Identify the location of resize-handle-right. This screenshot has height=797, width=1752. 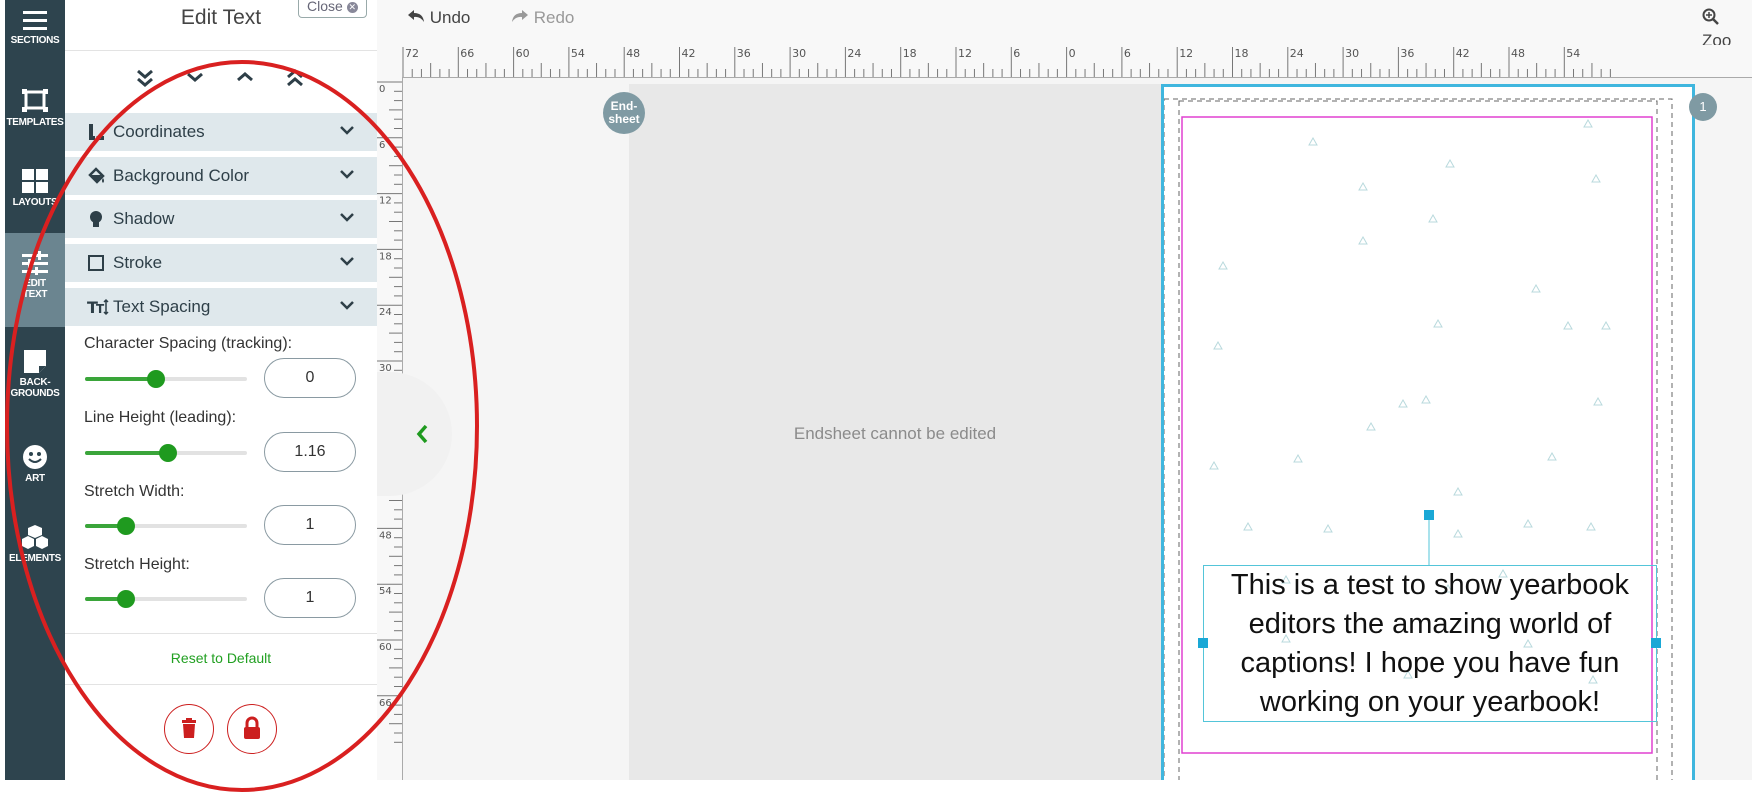
(1656, 643).